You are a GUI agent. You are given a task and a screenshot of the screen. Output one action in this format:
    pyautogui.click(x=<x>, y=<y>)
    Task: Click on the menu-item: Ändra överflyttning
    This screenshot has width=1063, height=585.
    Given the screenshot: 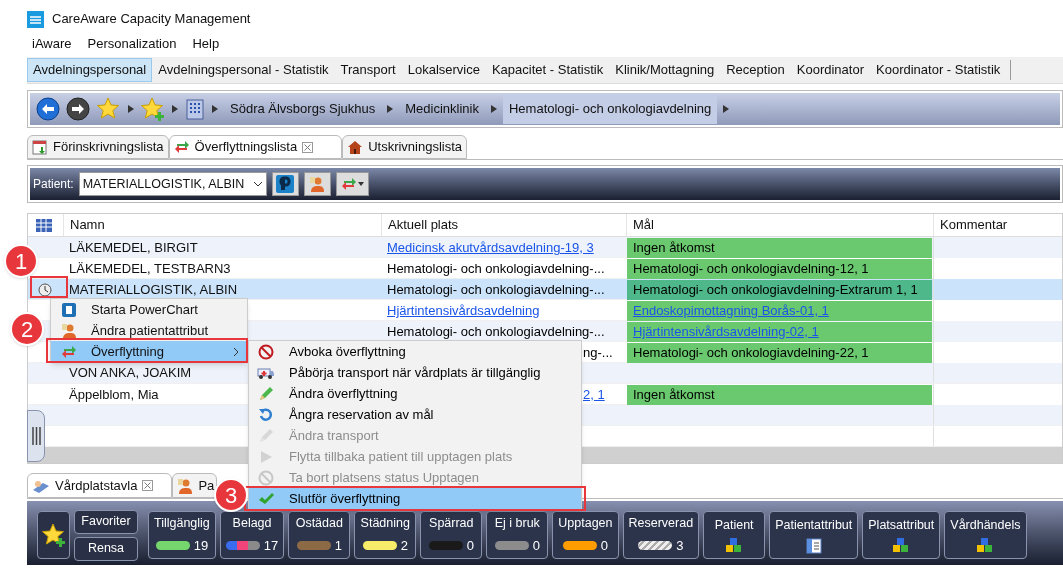 What is the action you would take?
    pyautogui.click(x=415, y=393)
    